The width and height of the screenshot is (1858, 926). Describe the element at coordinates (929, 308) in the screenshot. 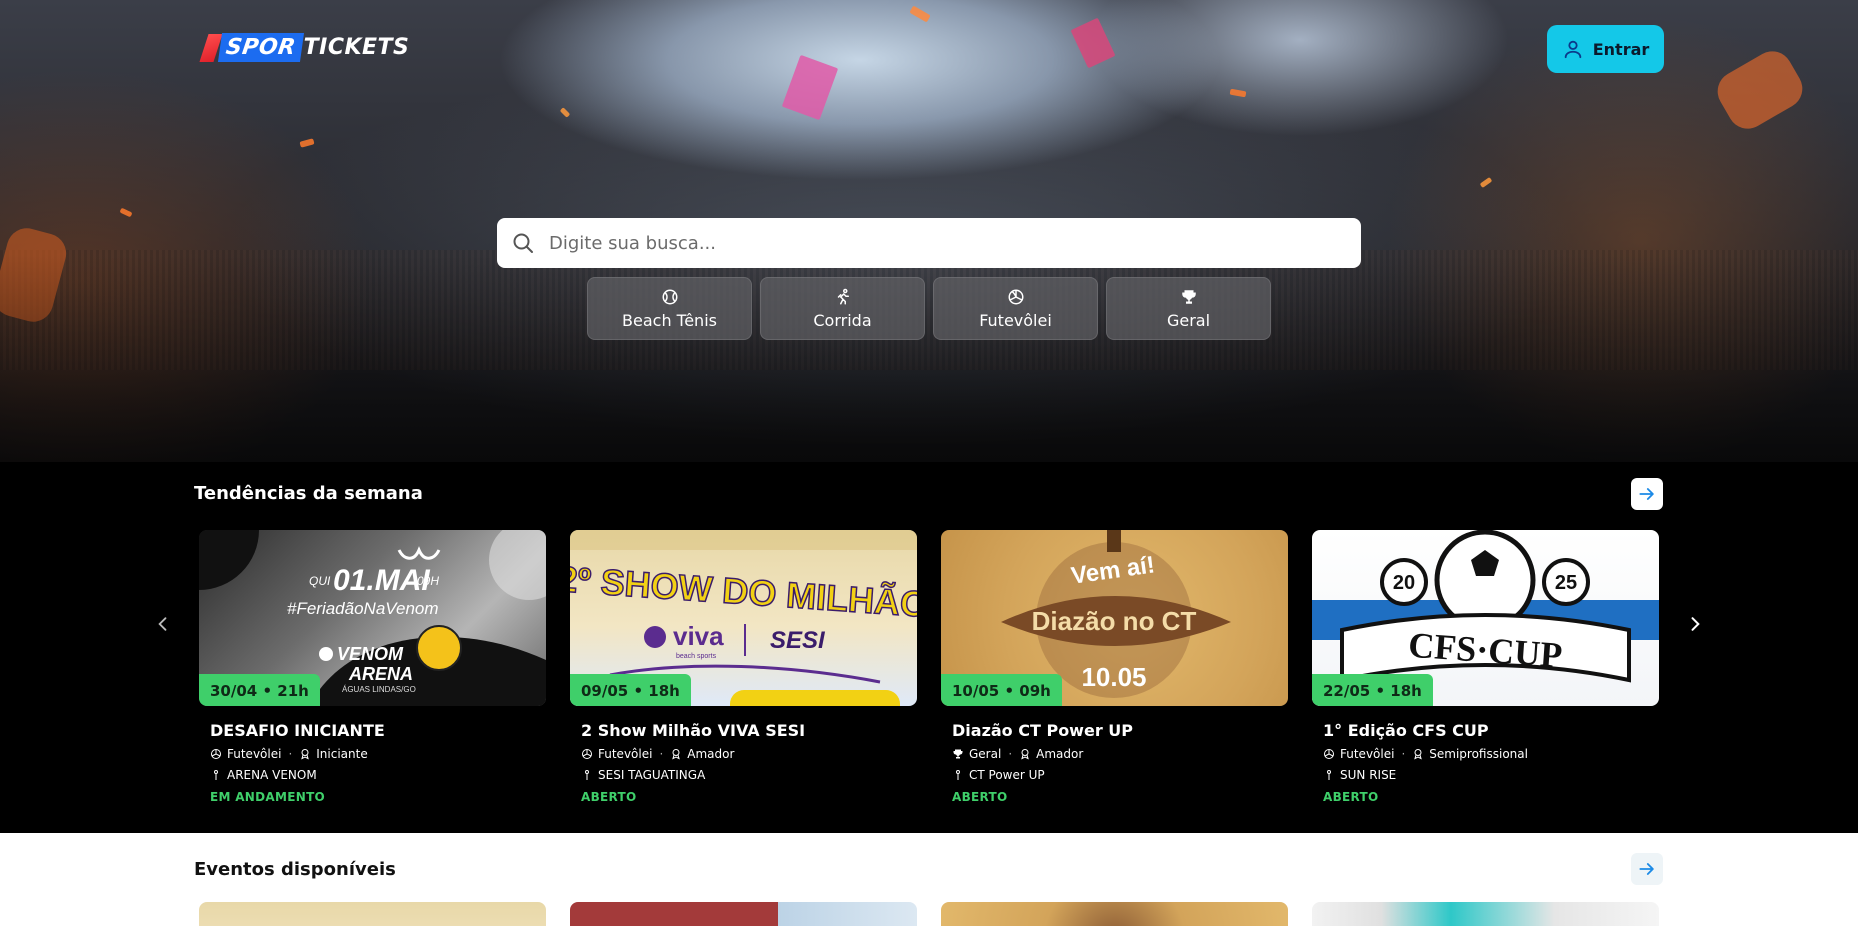

I see `category-filters: Beach Tênis Corrida Futevôlei Geral` at that location.